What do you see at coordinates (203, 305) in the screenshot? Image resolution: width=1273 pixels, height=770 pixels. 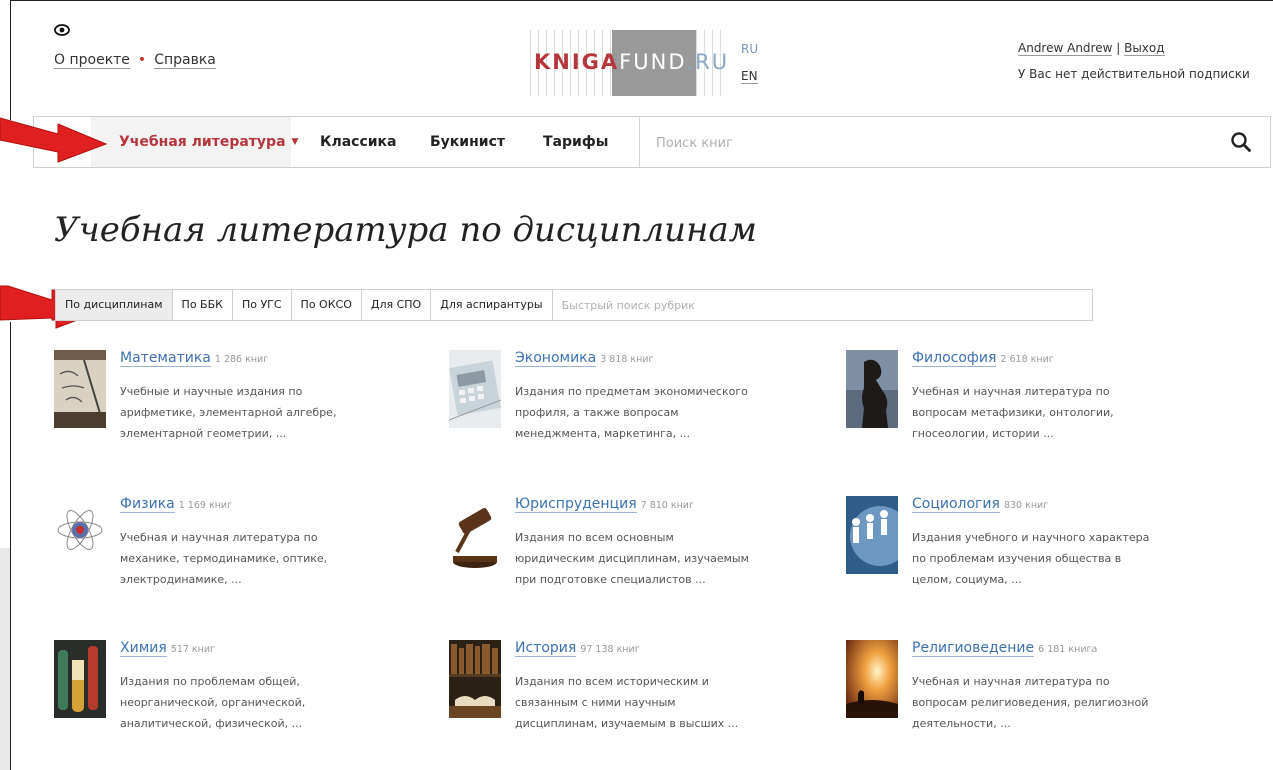 I see `tab-bbk: По ББК` at bounding box center [203, 305].